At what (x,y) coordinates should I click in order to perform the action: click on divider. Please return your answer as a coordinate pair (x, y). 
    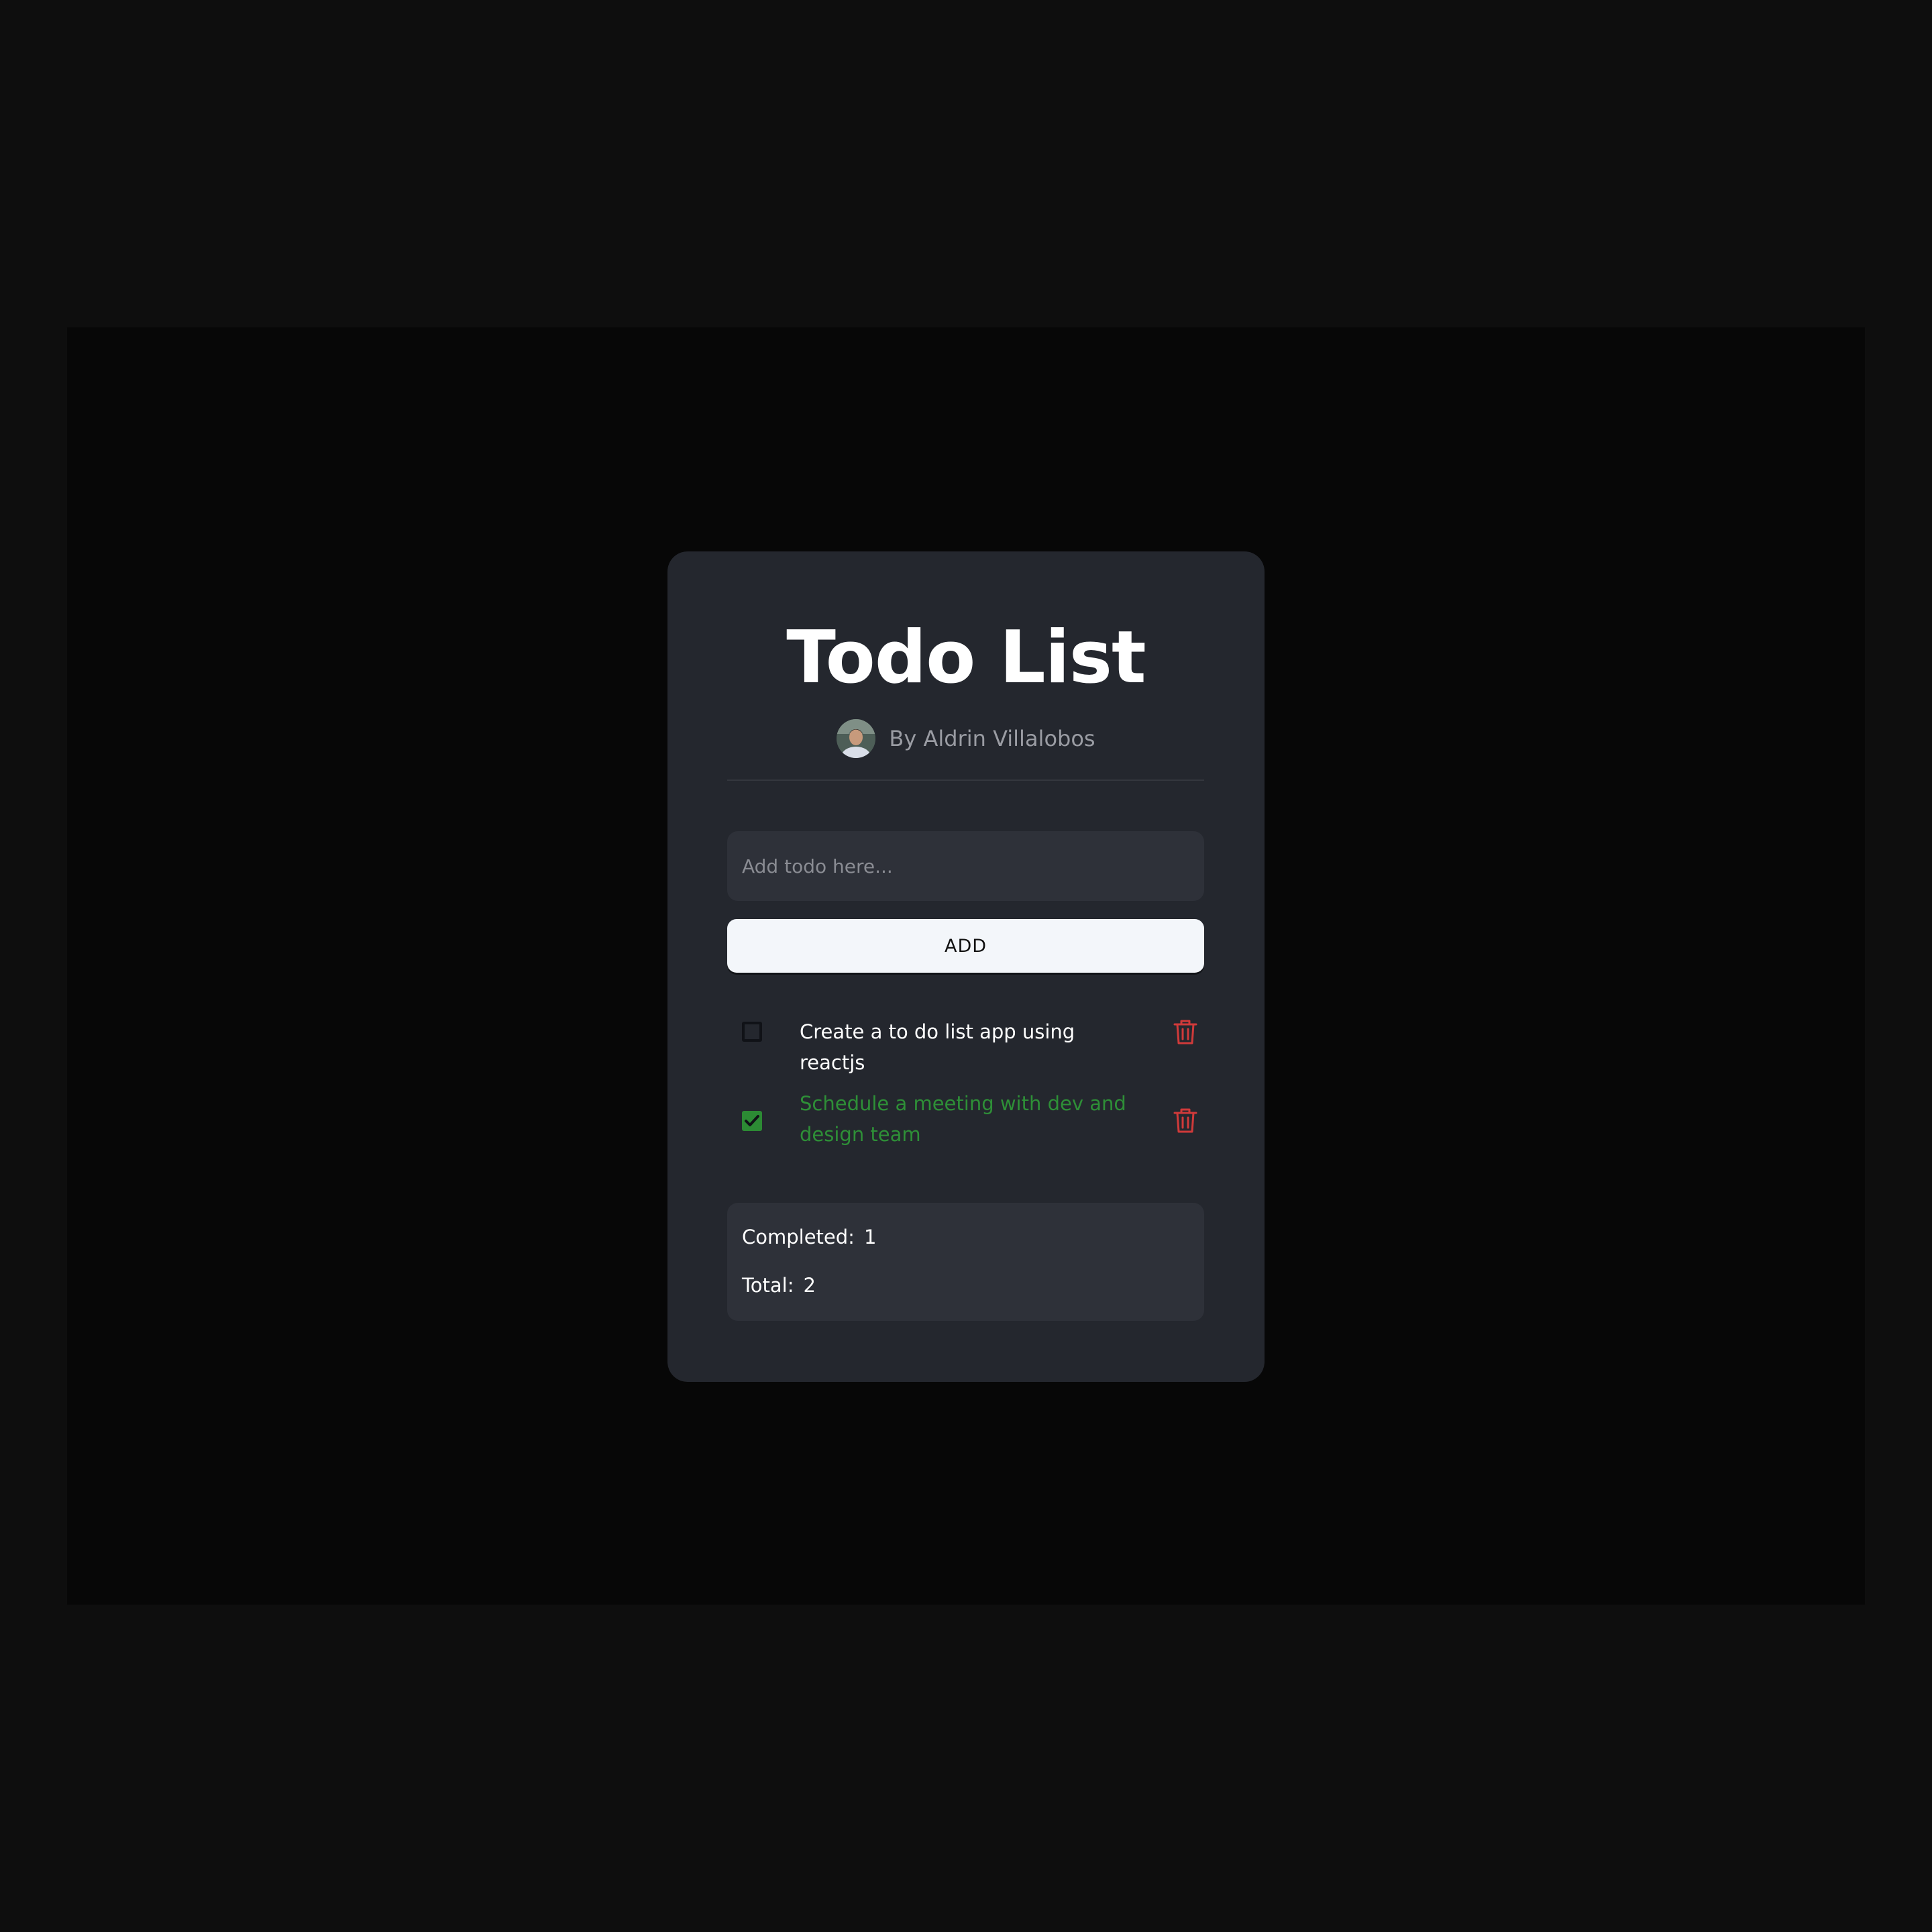
    Looking at the image, I should click on (965, 780).